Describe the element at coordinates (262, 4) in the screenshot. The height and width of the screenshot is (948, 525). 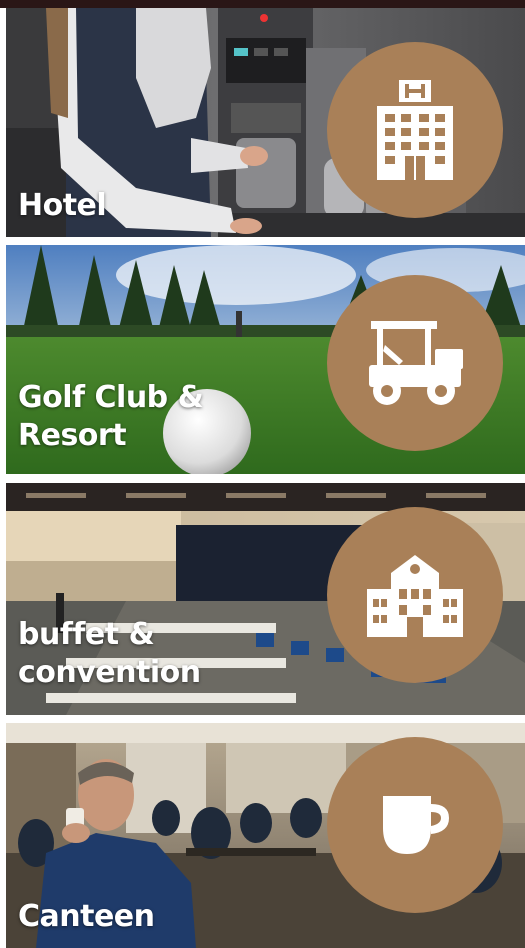
I see `top-bar` at that location.